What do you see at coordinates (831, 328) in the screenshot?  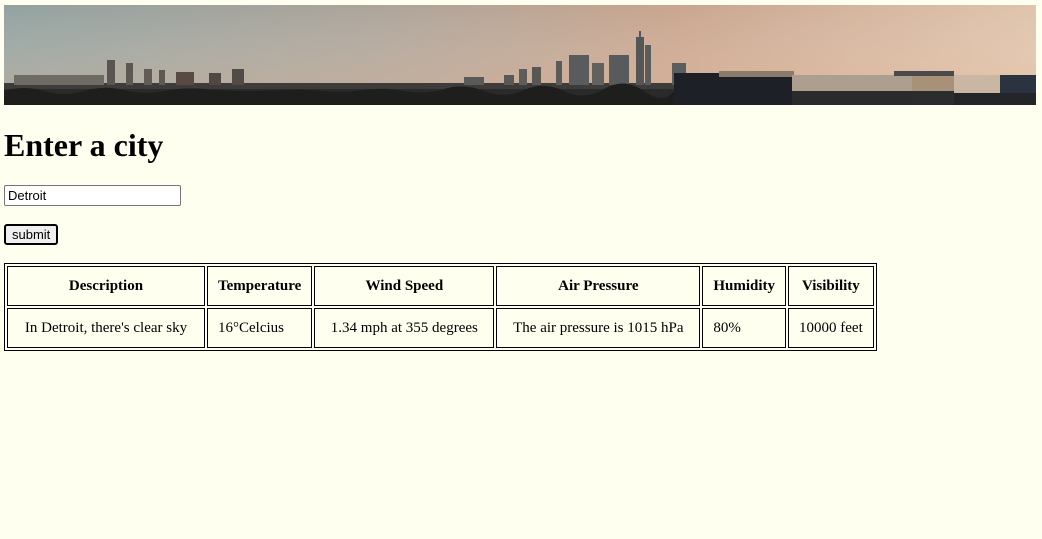 I see `cell-visibility: 10000 feet` at bounding box center [831, 328].